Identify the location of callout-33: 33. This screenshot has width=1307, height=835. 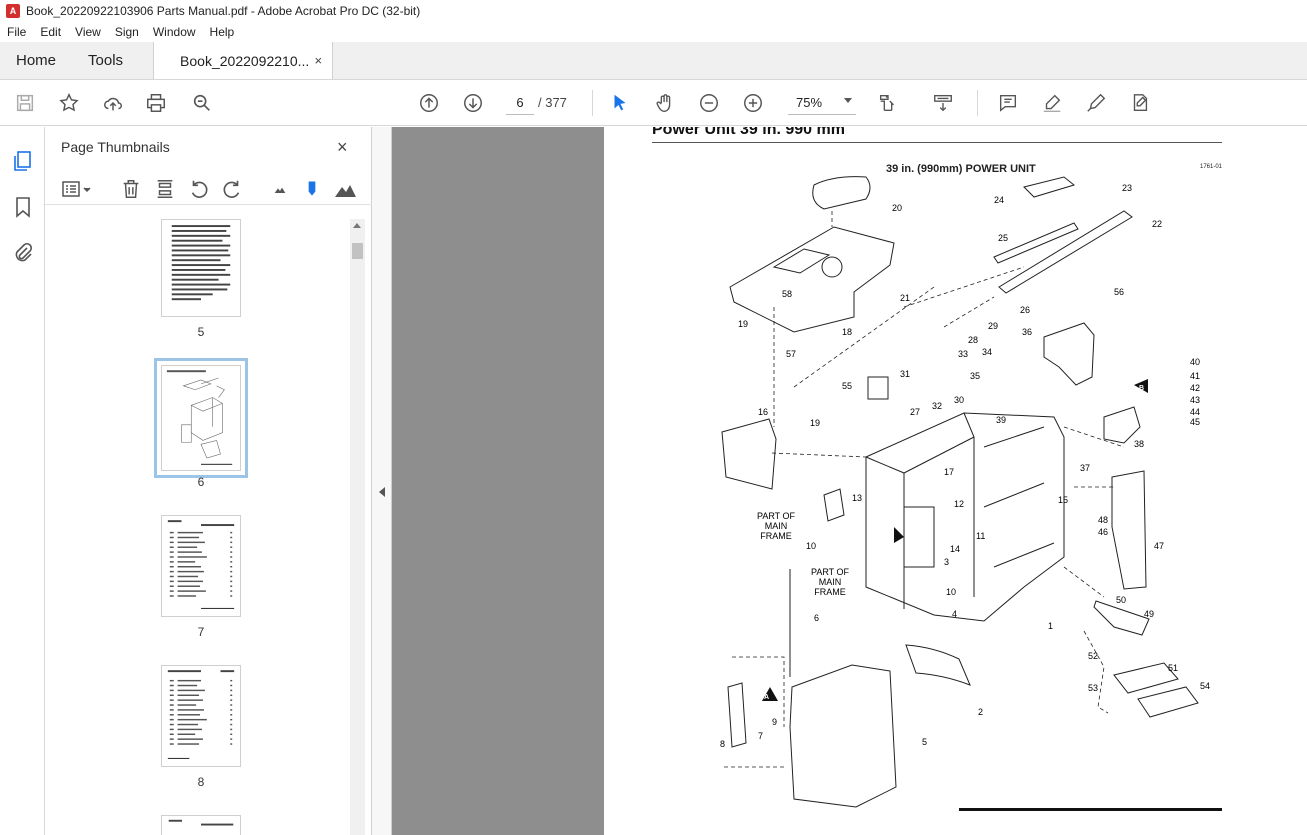
(963, 354).